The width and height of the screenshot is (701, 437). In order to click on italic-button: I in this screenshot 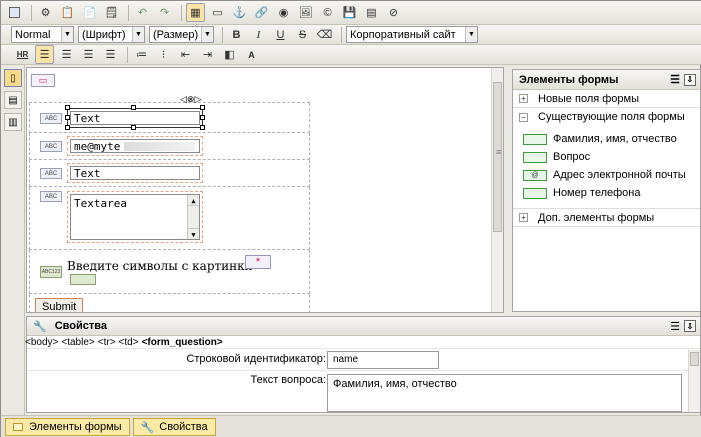, I will do `click(258, 34)`.